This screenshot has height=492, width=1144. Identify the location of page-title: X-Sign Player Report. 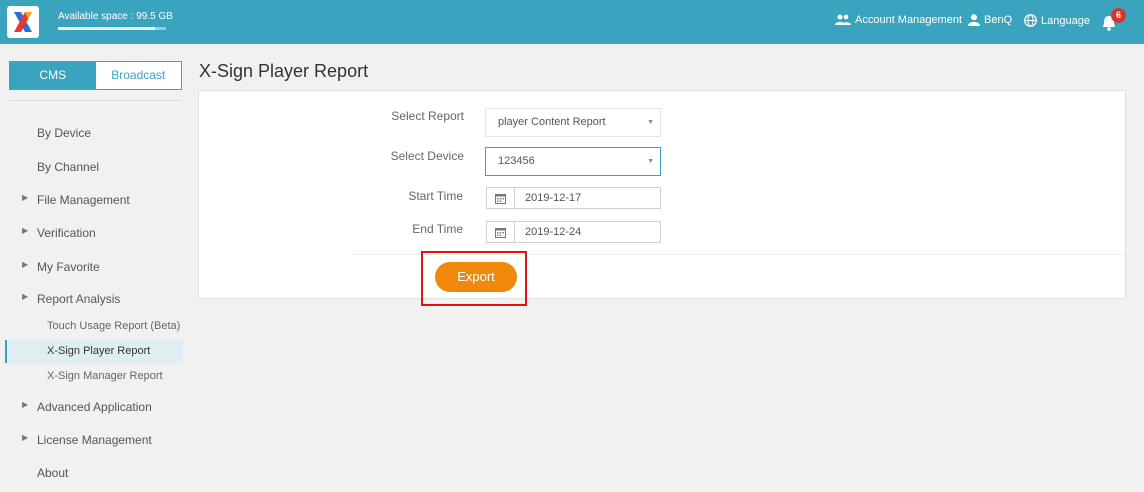
(284, 71).